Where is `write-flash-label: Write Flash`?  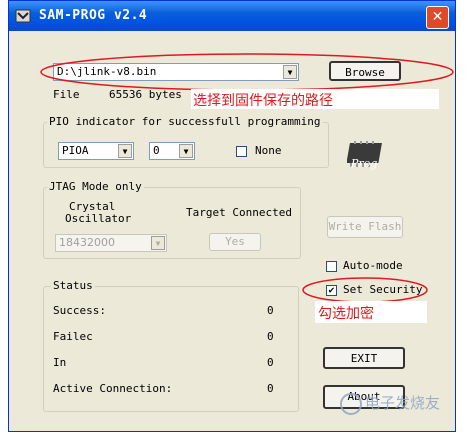
write-flash-label: Write Flash is located at coordinates (365, 226).